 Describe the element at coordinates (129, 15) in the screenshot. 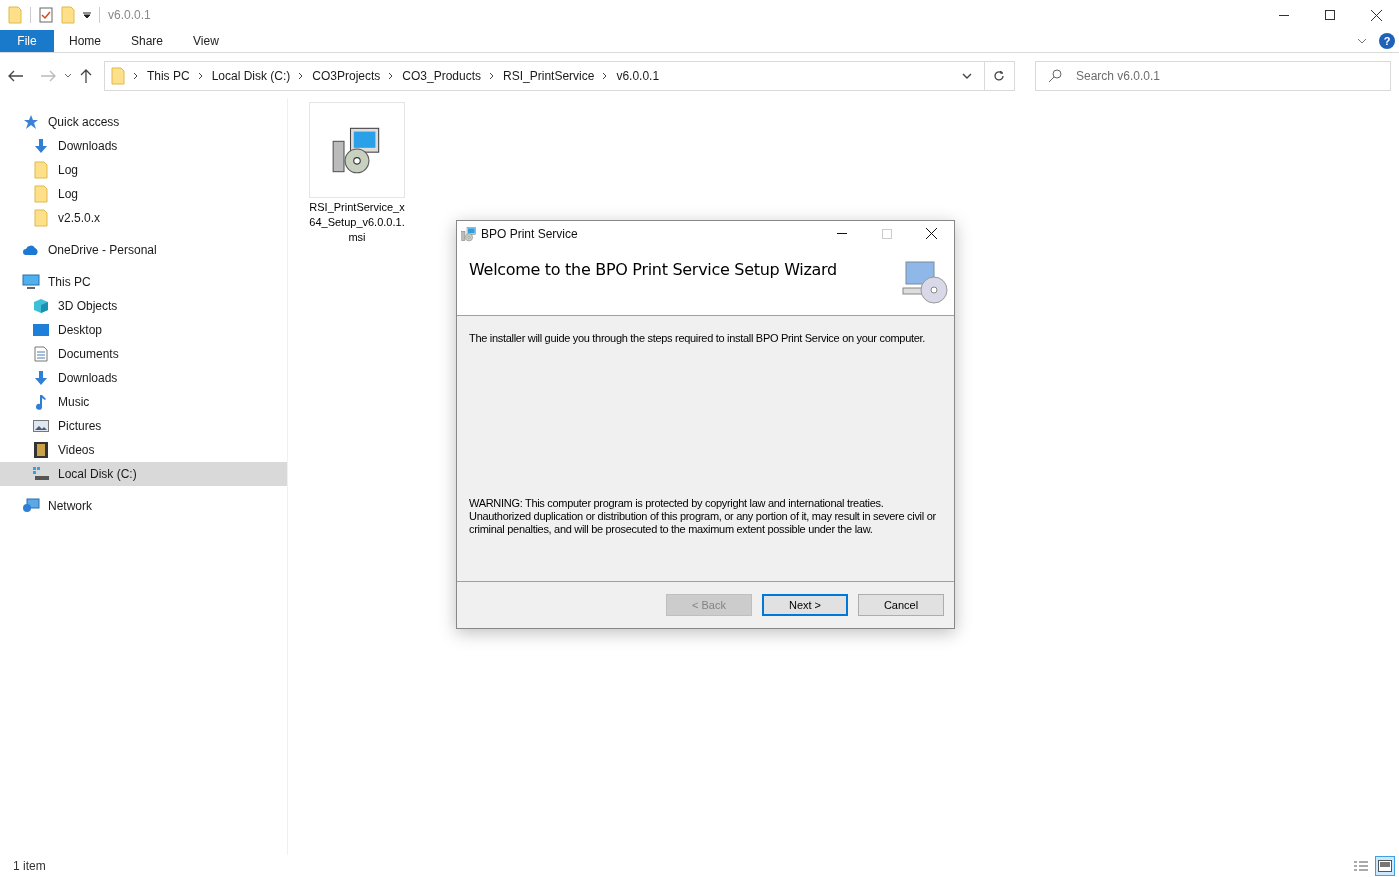

I see `window-title: v6.0.0.1` at that location.